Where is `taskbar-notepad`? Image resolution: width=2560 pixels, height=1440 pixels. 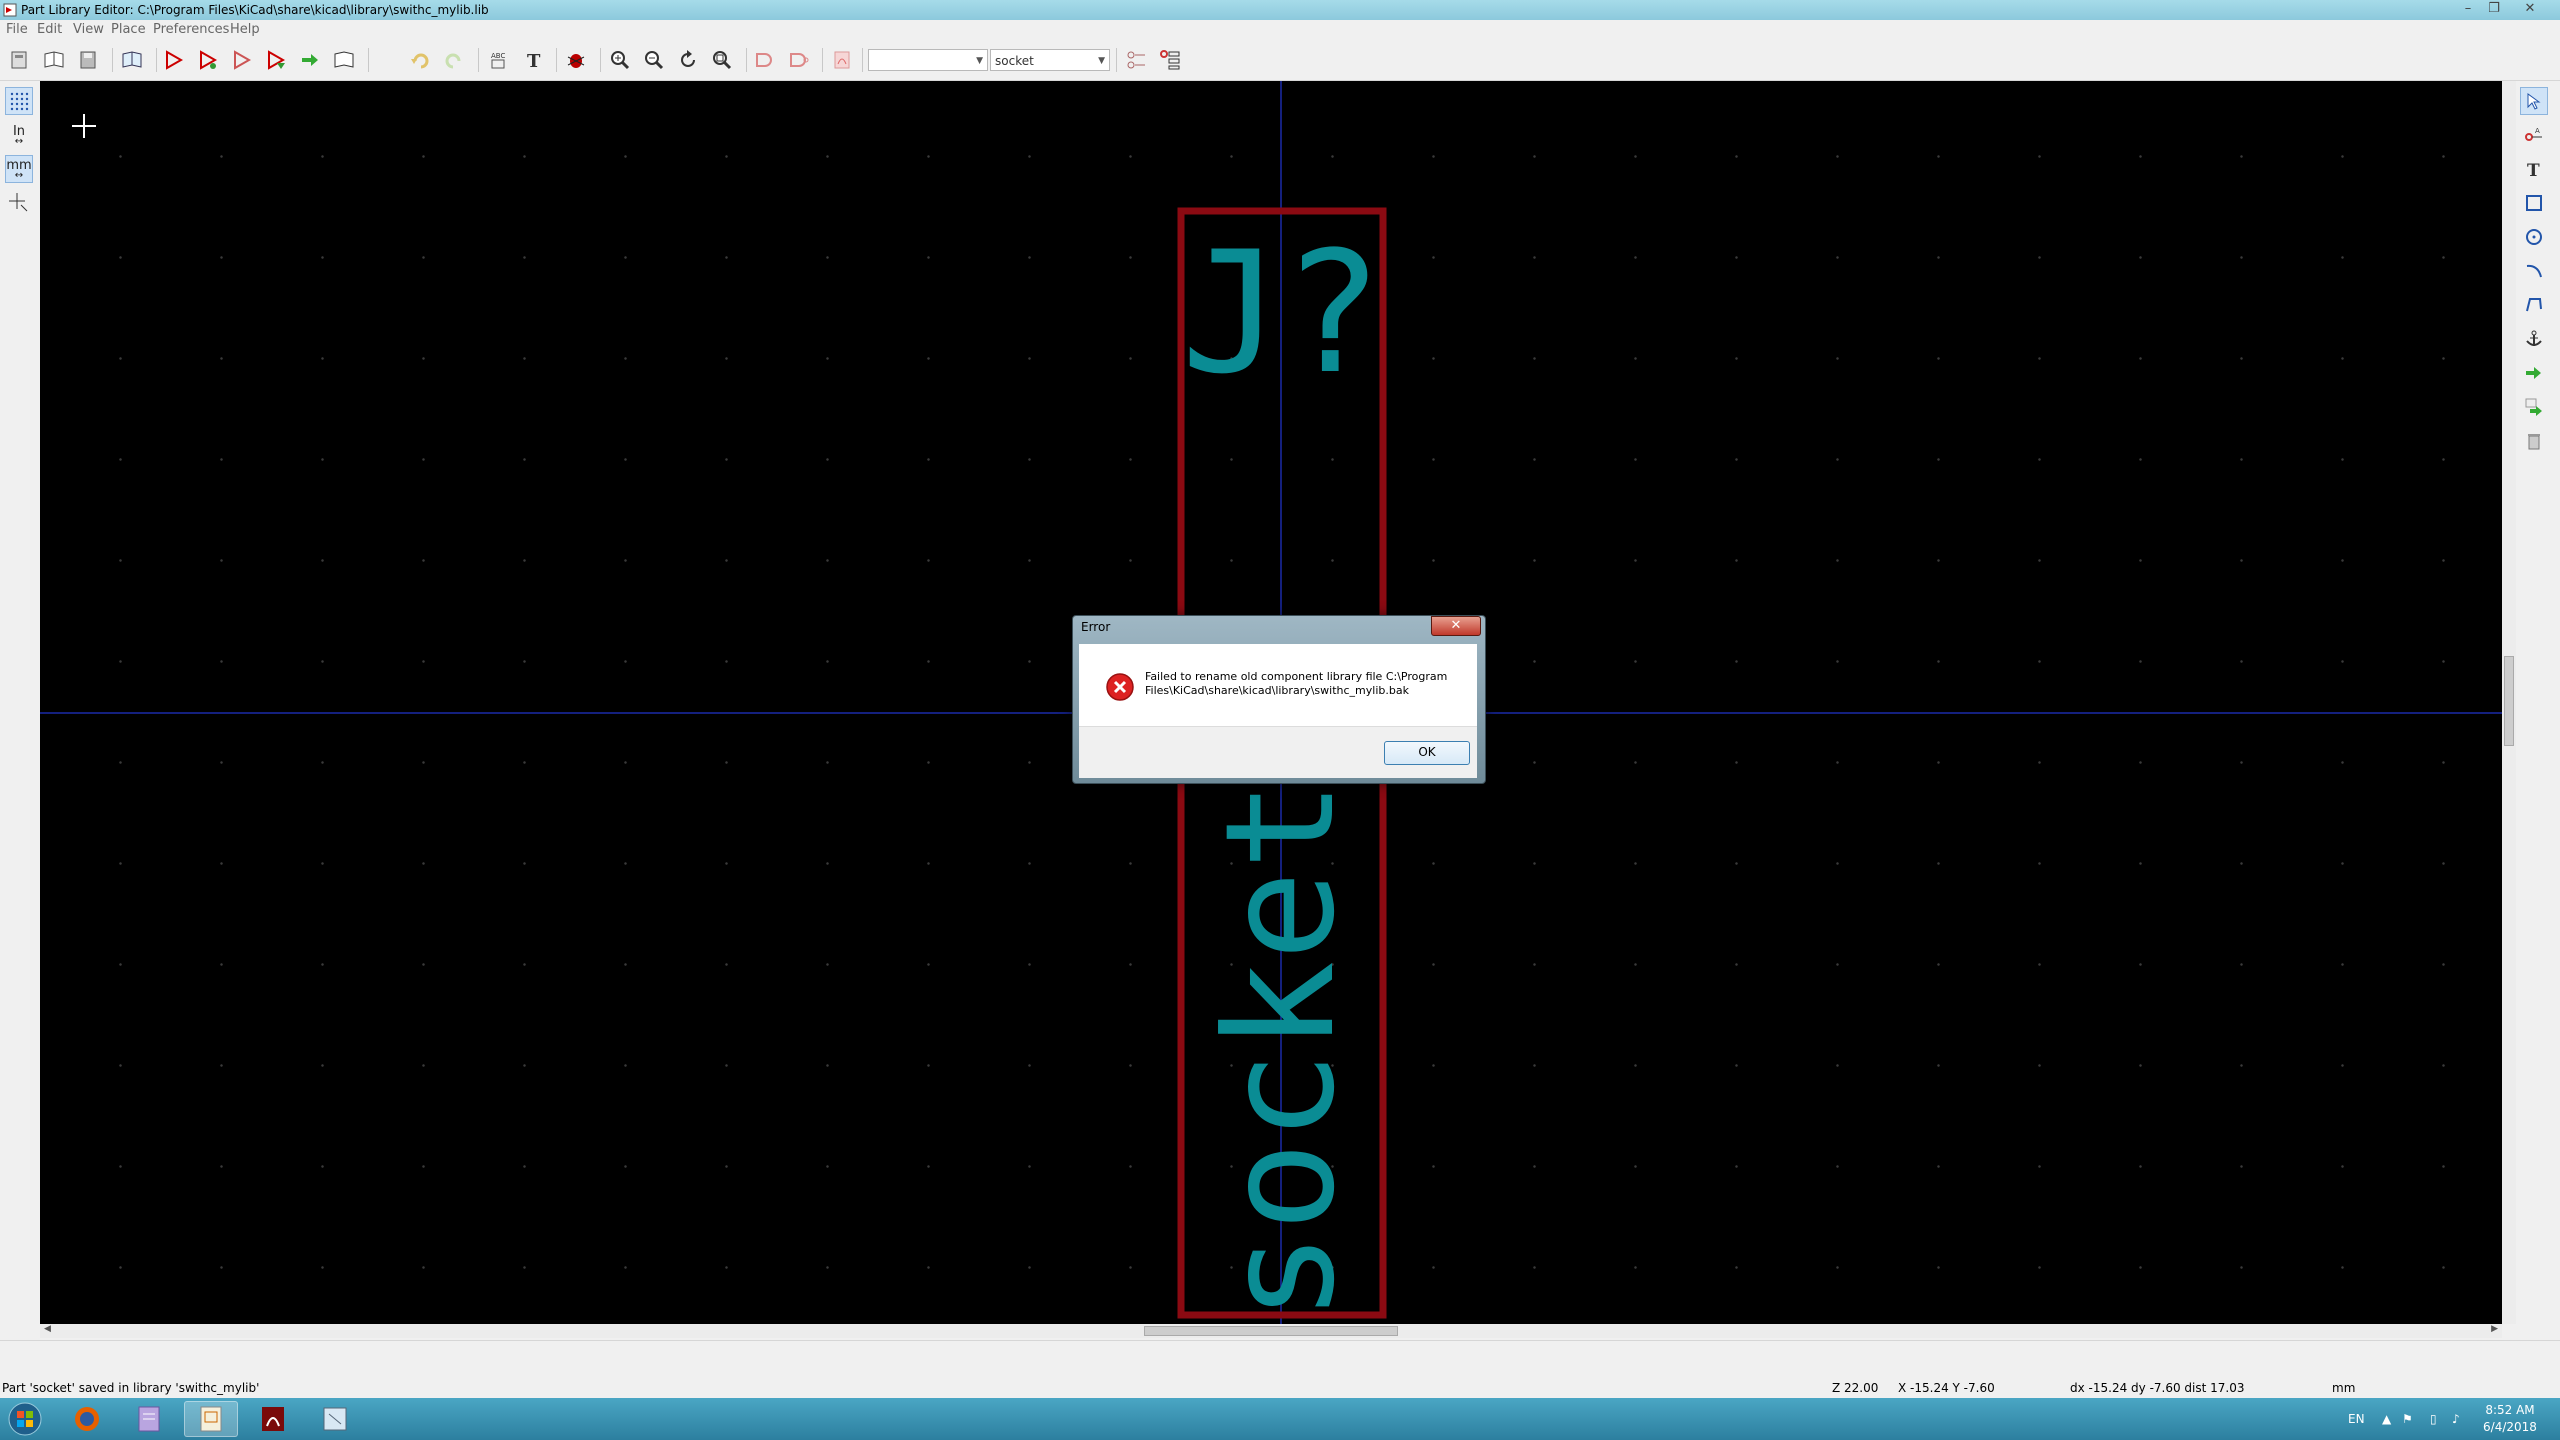
taskbar-notepad is located at coordinates (149, 1419).